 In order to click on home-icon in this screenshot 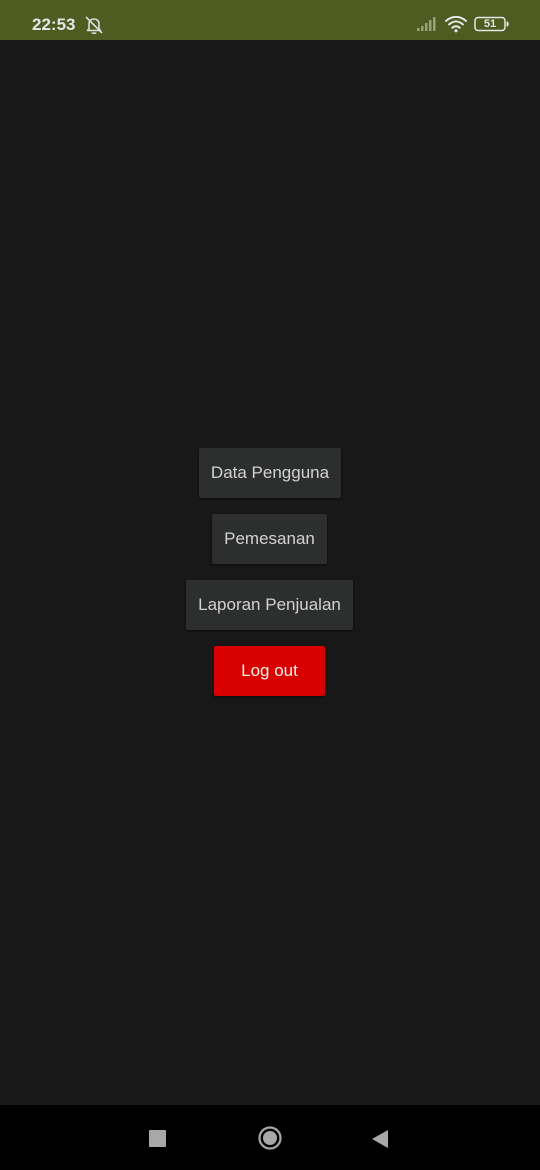, I will do `click(270, 1138)`.